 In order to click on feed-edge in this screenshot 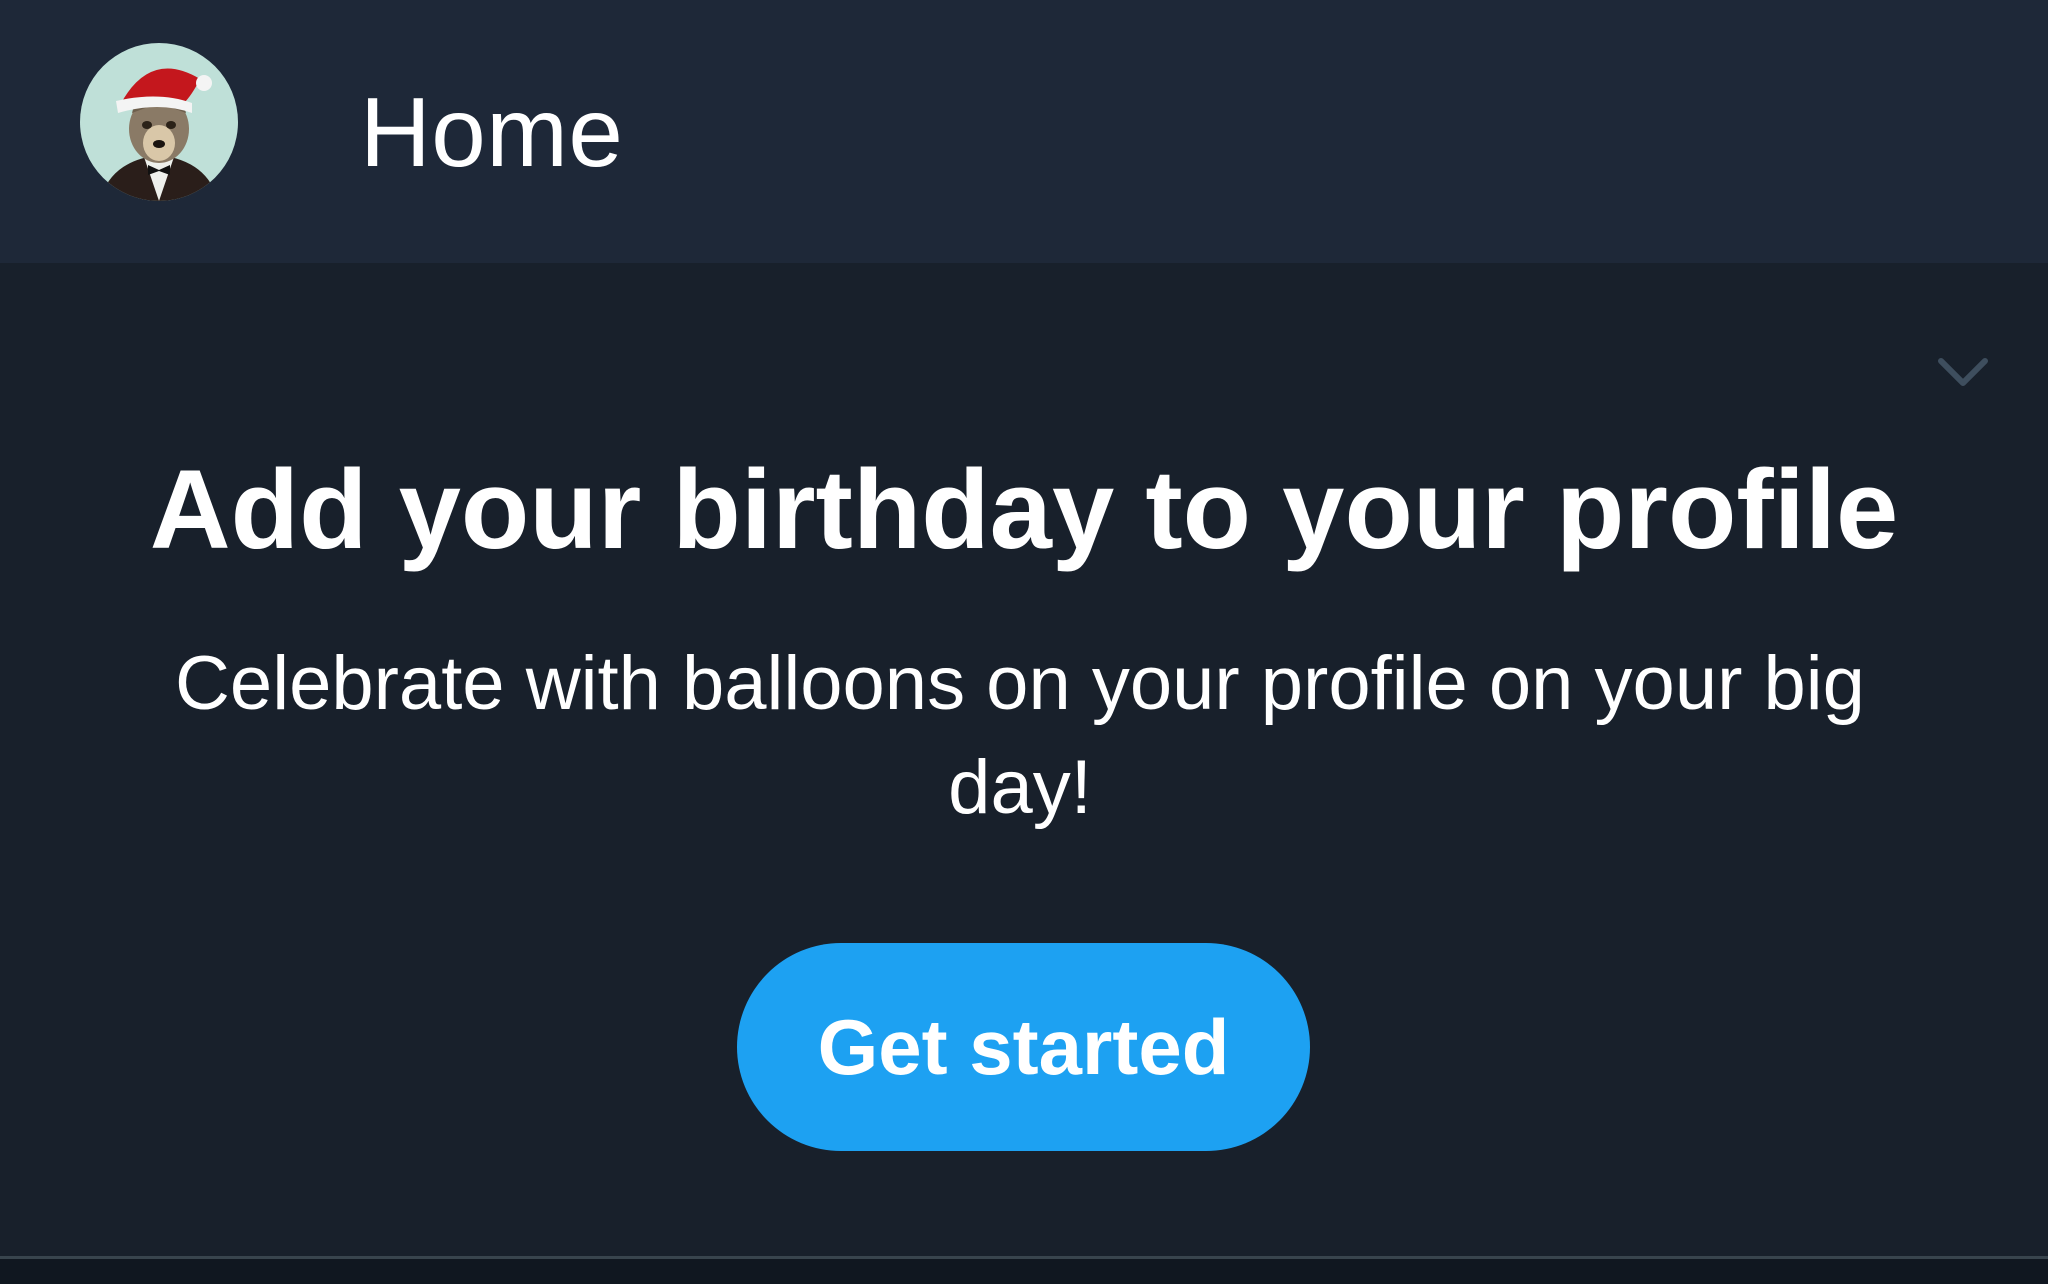, I will do `click(1024, 1271)`.